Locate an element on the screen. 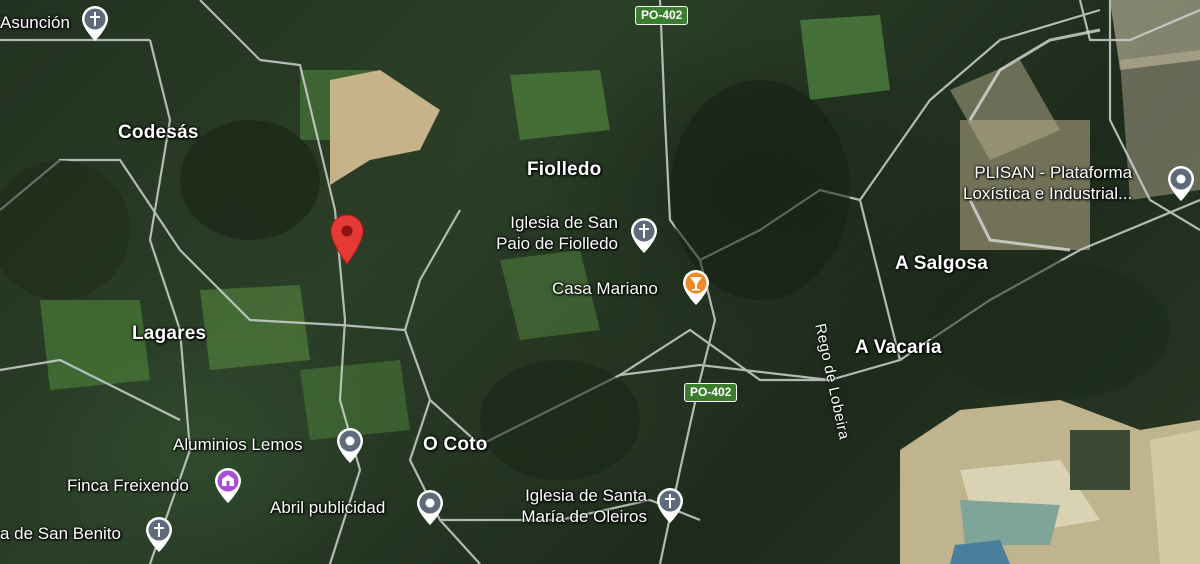  place-label-lagares: Lagares is located at coordinates (169, 333).